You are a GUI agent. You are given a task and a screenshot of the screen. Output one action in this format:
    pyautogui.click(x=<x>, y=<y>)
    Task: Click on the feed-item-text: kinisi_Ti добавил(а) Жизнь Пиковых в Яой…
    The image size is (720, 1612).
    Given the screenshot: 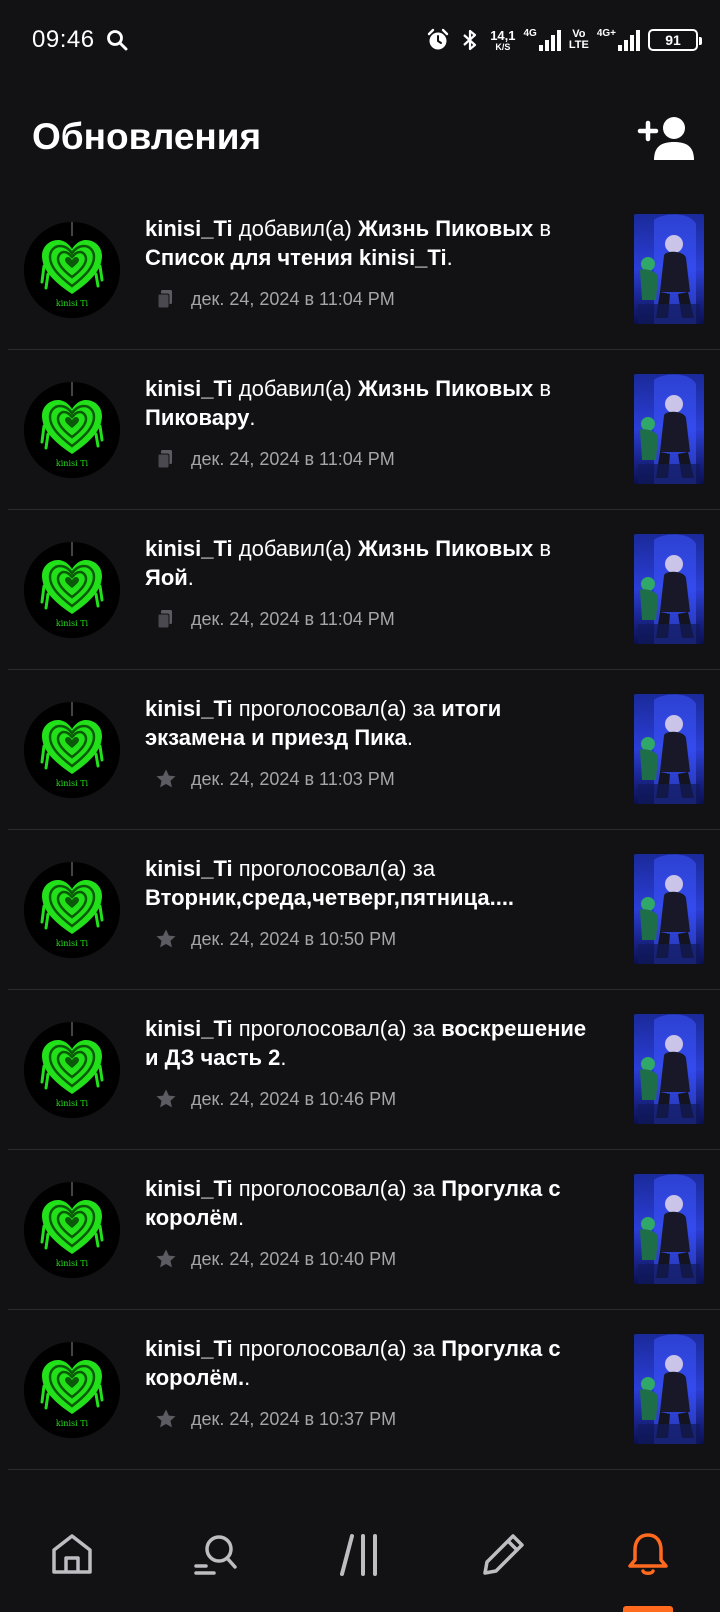 What is the action you would take?
    pyautogui.click(x=375, y=563)
    